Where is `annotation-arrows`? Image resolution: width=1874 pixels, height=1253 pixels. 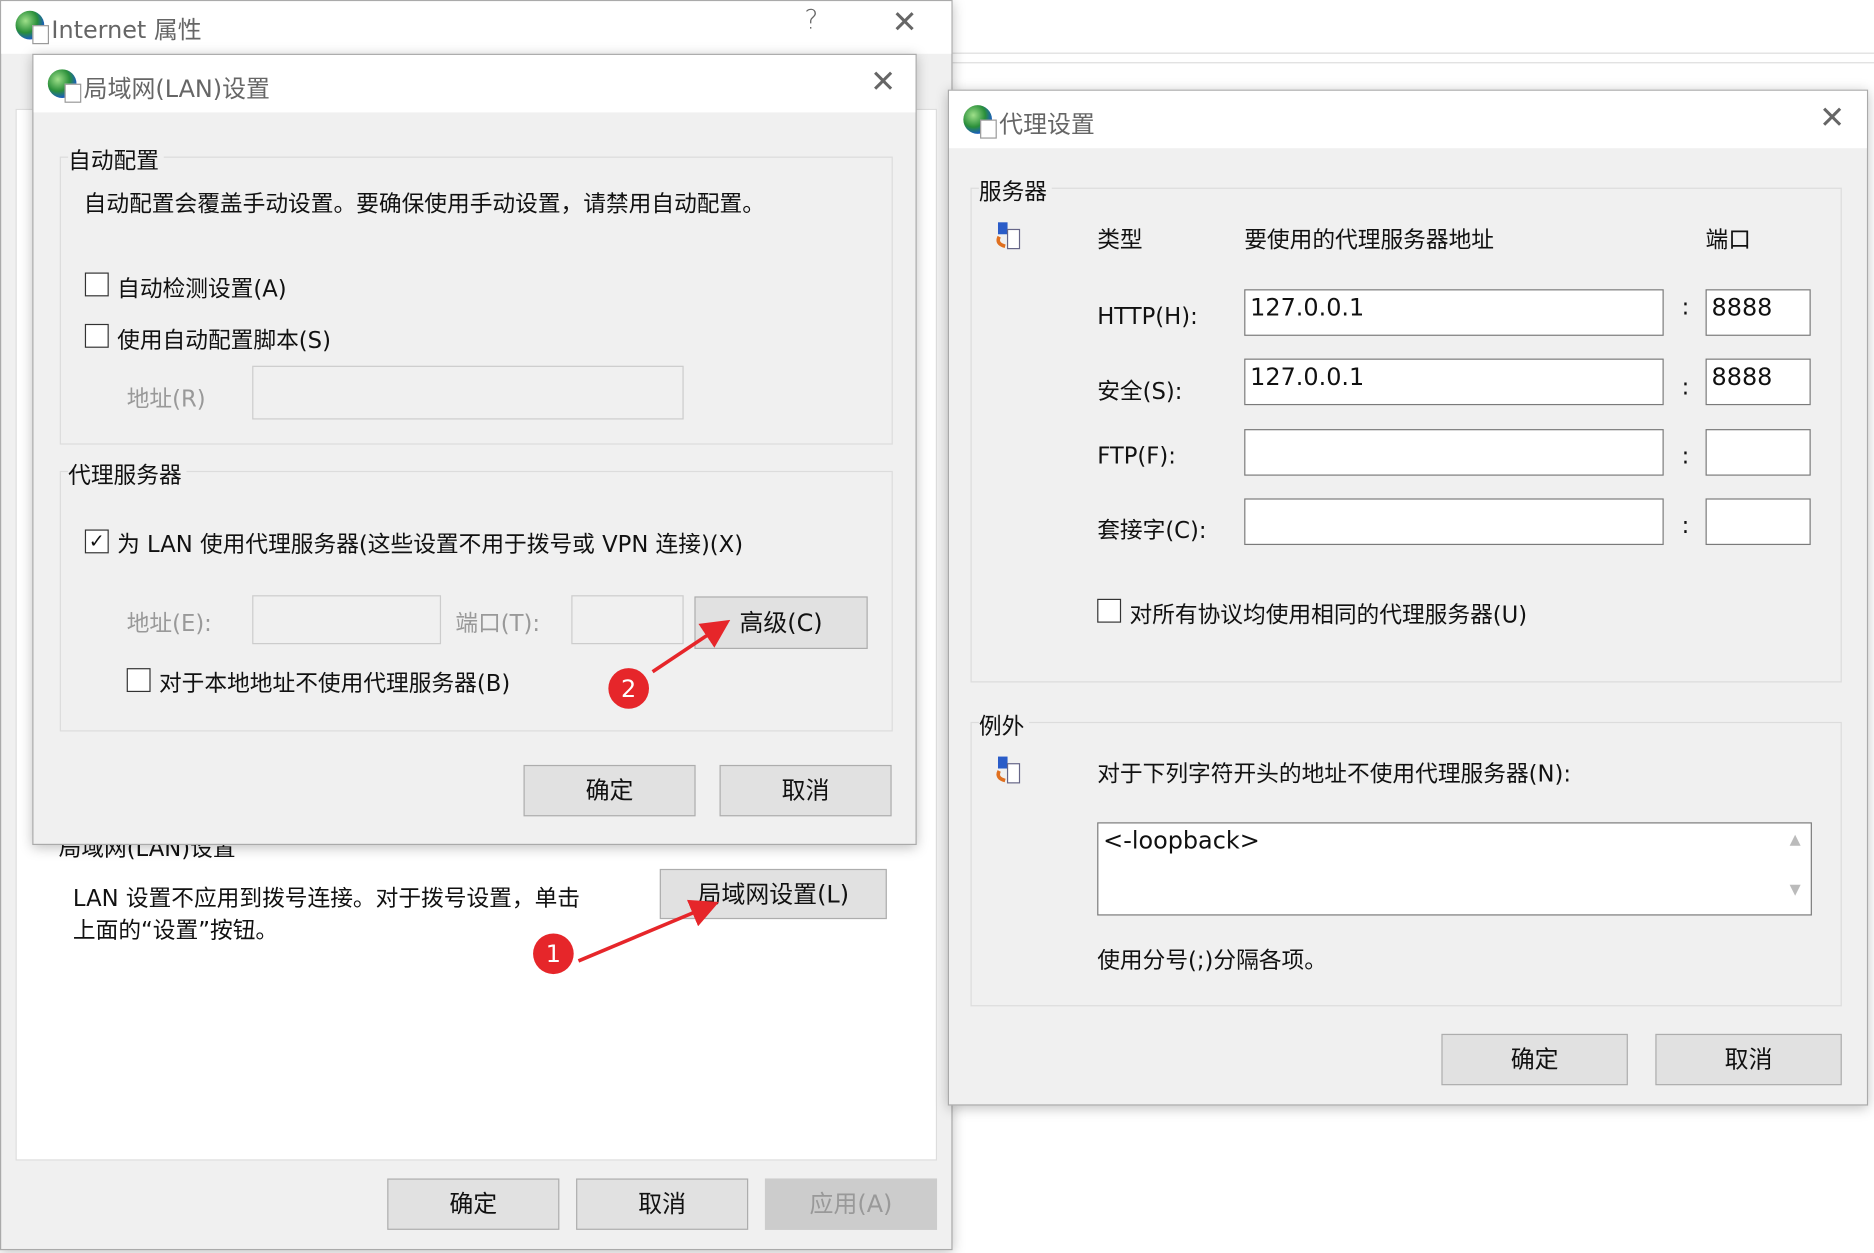
annotation-arrows is located at coordinates (654, 791).